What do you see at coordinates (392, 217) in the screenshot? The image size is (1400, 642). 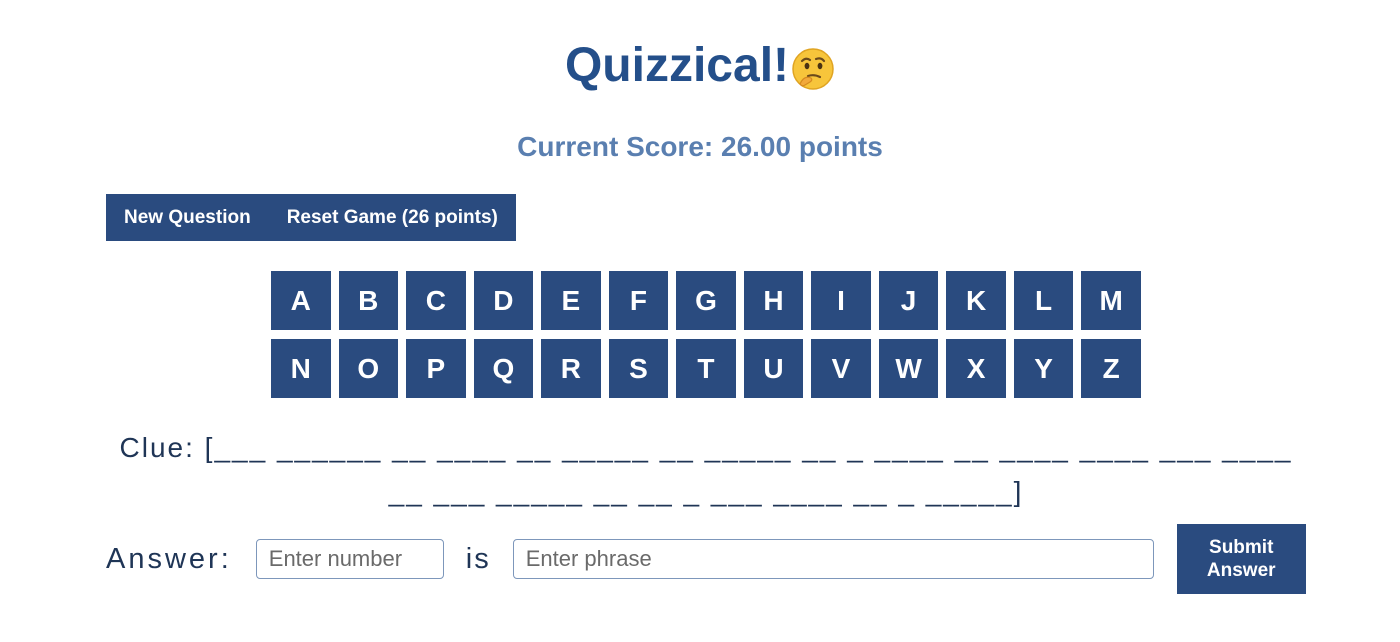 I see `reset-game-button: Reset Game (26 points)` at bounding box center [392, 217].